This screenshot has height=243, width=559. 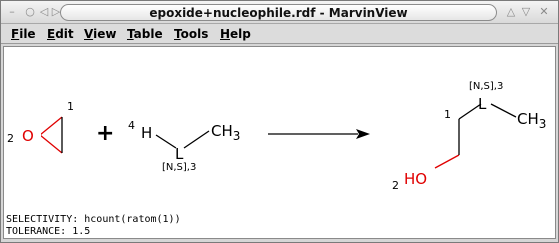 What do you see at coordinates (51, 126) in the screenshot?
I see `bond-o-c1` at bounding box center [51, 126].